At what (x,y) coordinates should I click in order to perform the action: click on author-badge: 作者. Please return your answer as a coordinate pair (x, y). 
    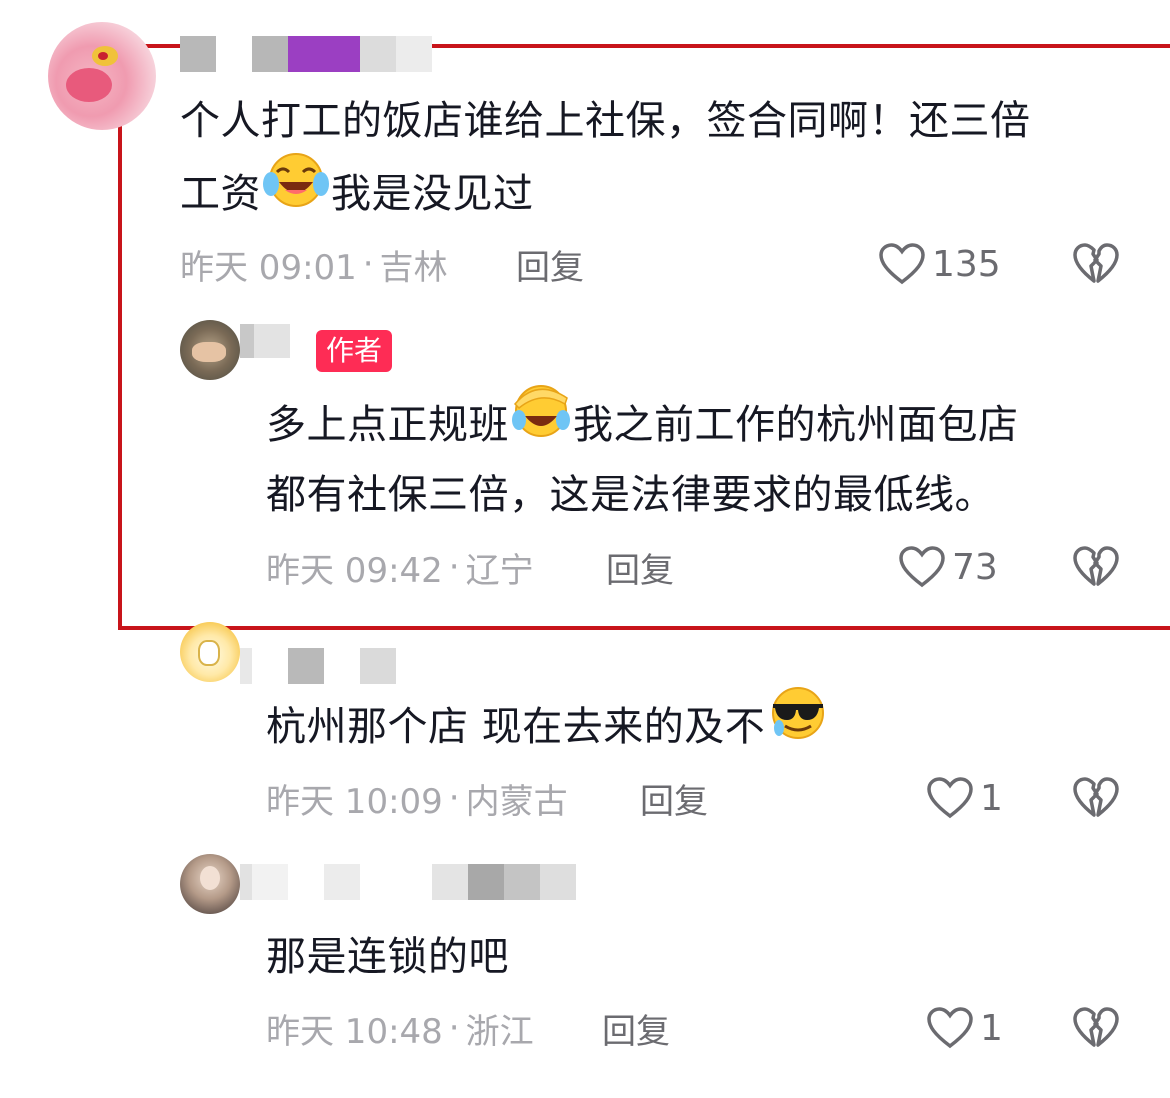
    Looking at the image, I should click on (354, 351).